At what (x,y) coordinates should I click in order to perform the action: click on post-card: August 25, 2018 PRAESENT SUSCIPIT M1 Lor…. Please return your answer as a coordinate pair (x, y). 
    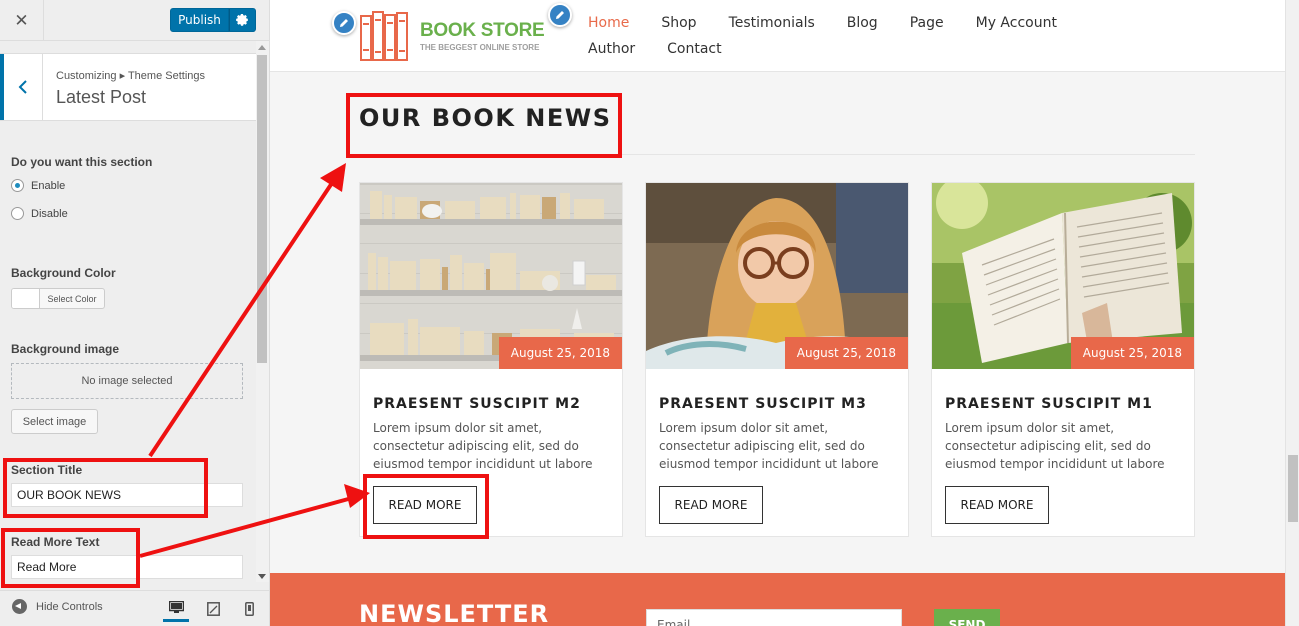
    Looking at the image, I should click on (1063, 359).